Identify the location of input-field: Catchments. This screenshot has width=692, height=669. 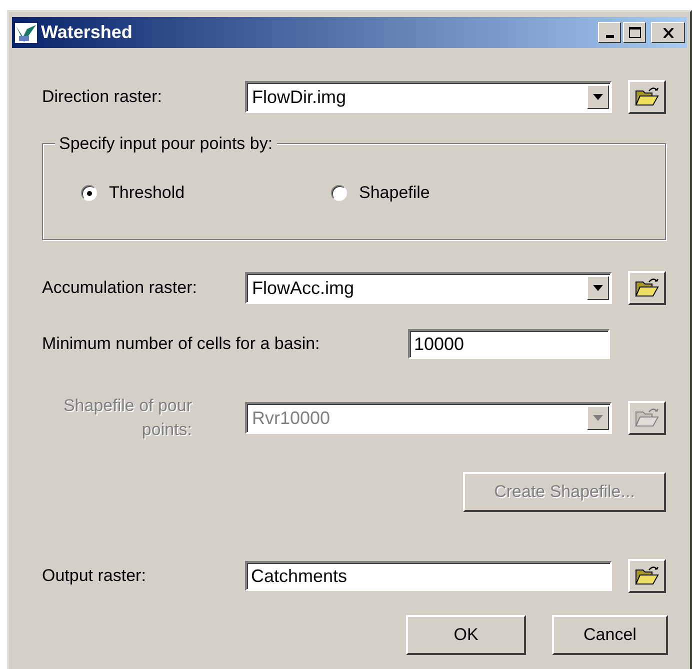
(428, 576).